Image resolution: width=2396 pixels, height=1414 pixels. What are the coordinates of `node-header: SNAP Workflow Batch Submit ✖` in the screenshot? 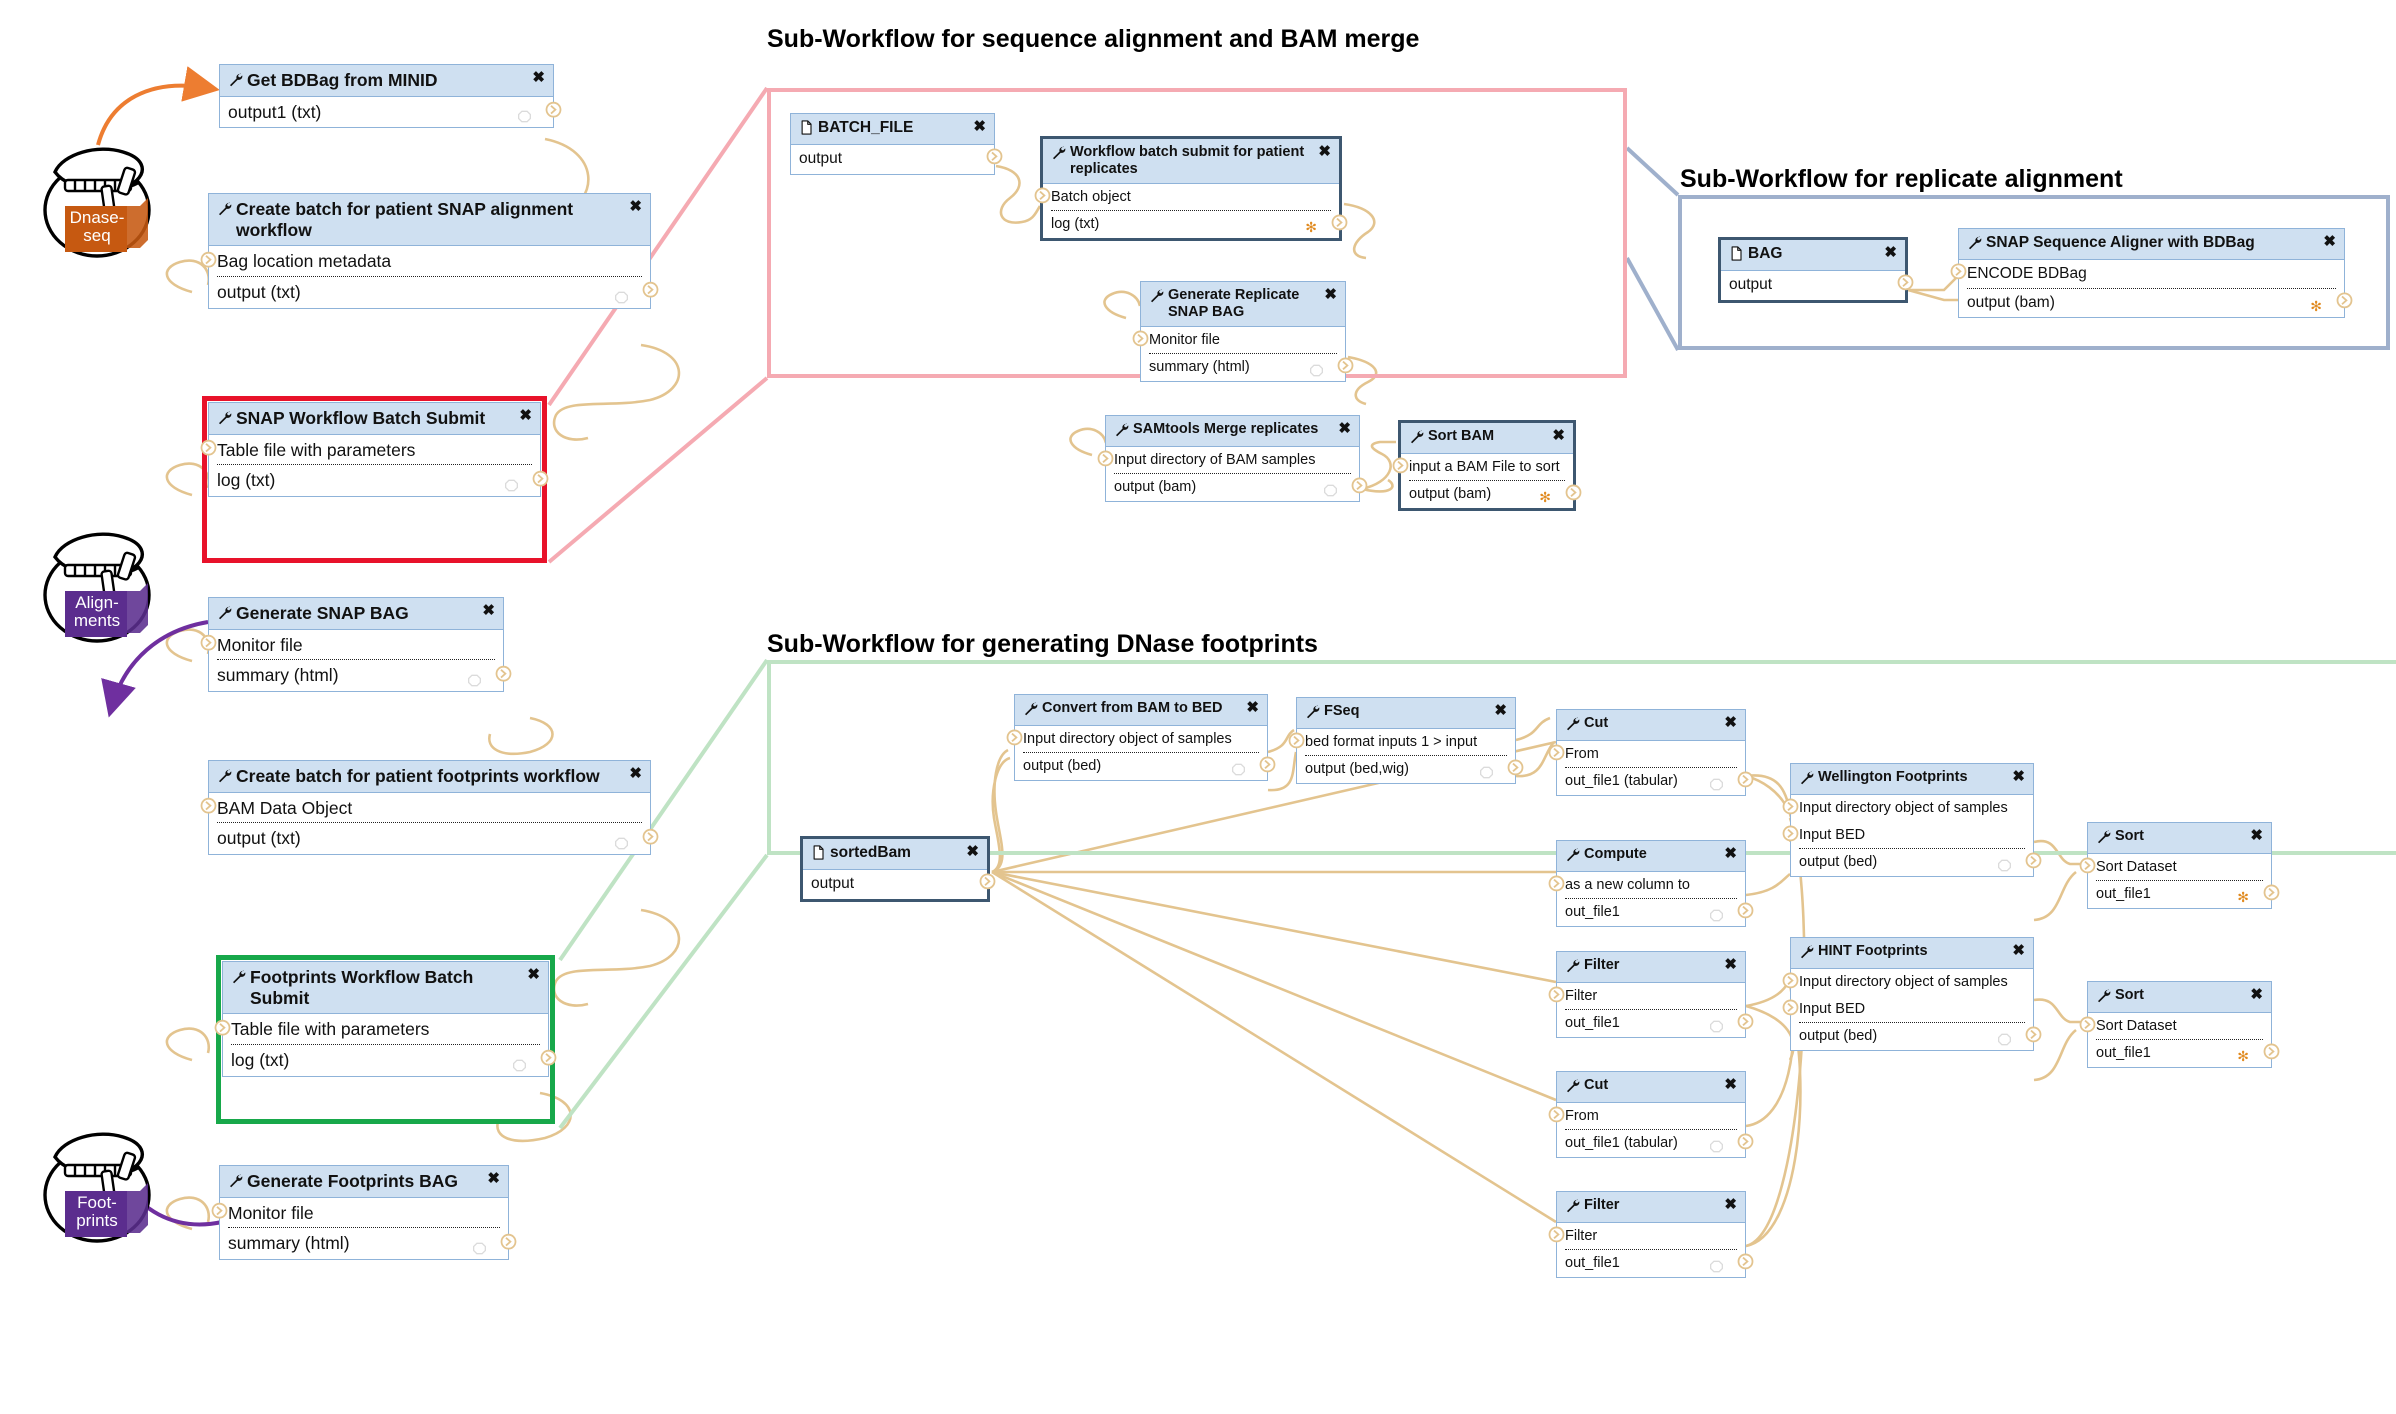 It's located at (374, 419).